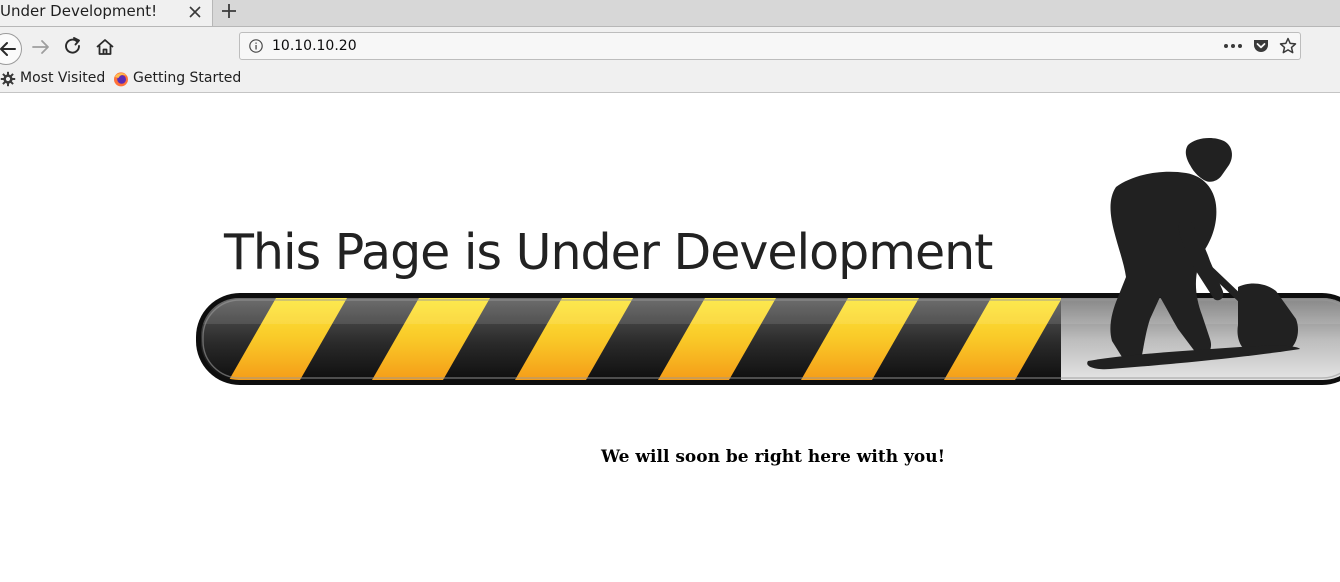 The image size is (1340, 582). What do you see at coordinates (1261, 46) in the screenshot?
I see `pocket-icon` at bounding box center [1261, 46].